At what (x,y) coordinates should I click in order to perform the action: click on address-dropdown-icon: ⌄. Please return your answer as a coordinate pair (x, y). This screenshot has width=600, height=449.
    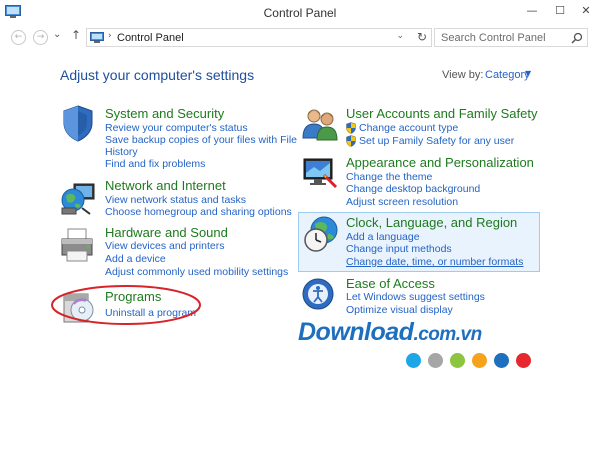
    Looking at the image, I should click on (400, 36).